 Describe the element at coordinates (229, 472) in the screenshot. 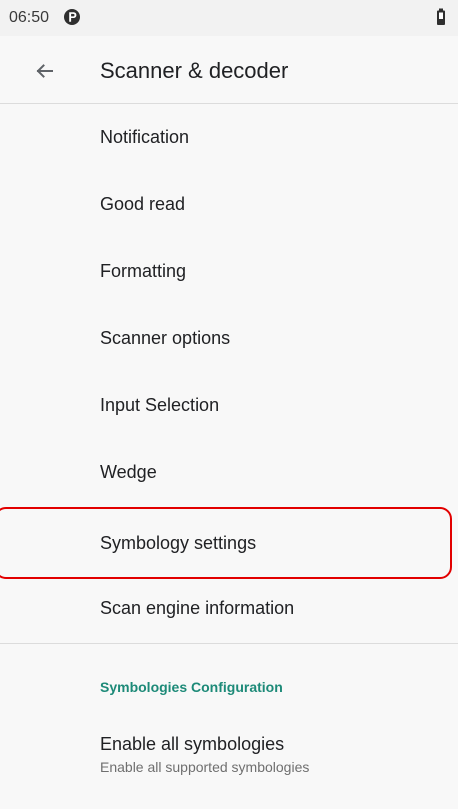

I see `settings-item-wedge: Wedge` at that location.